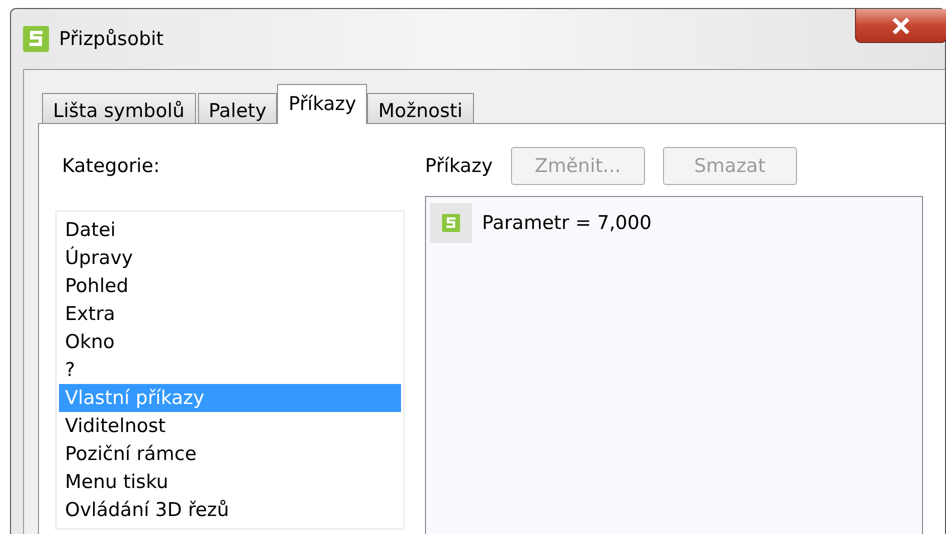 Image resolution: width=946 pixels, height=534 pixels. What do you see at coordinates (230, 286) in the screenshot?
I see `category-item: Pohled` at bounding box center [230, 286].